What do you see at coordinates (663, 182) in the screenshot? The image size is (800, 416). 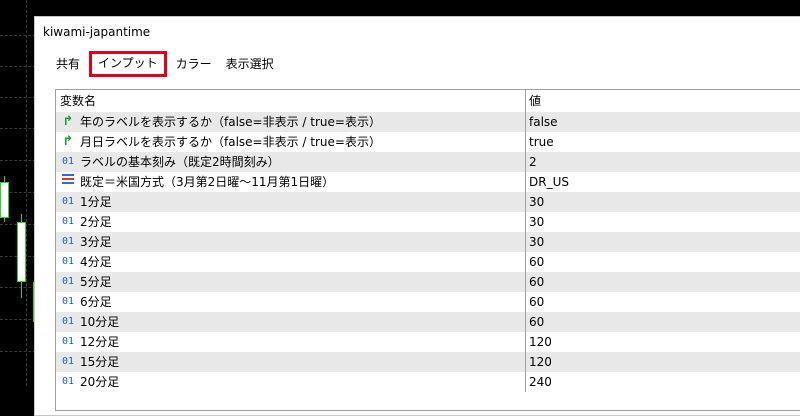 I see `parameter-value-cell: DR_US` at bounding box center [663, 182].